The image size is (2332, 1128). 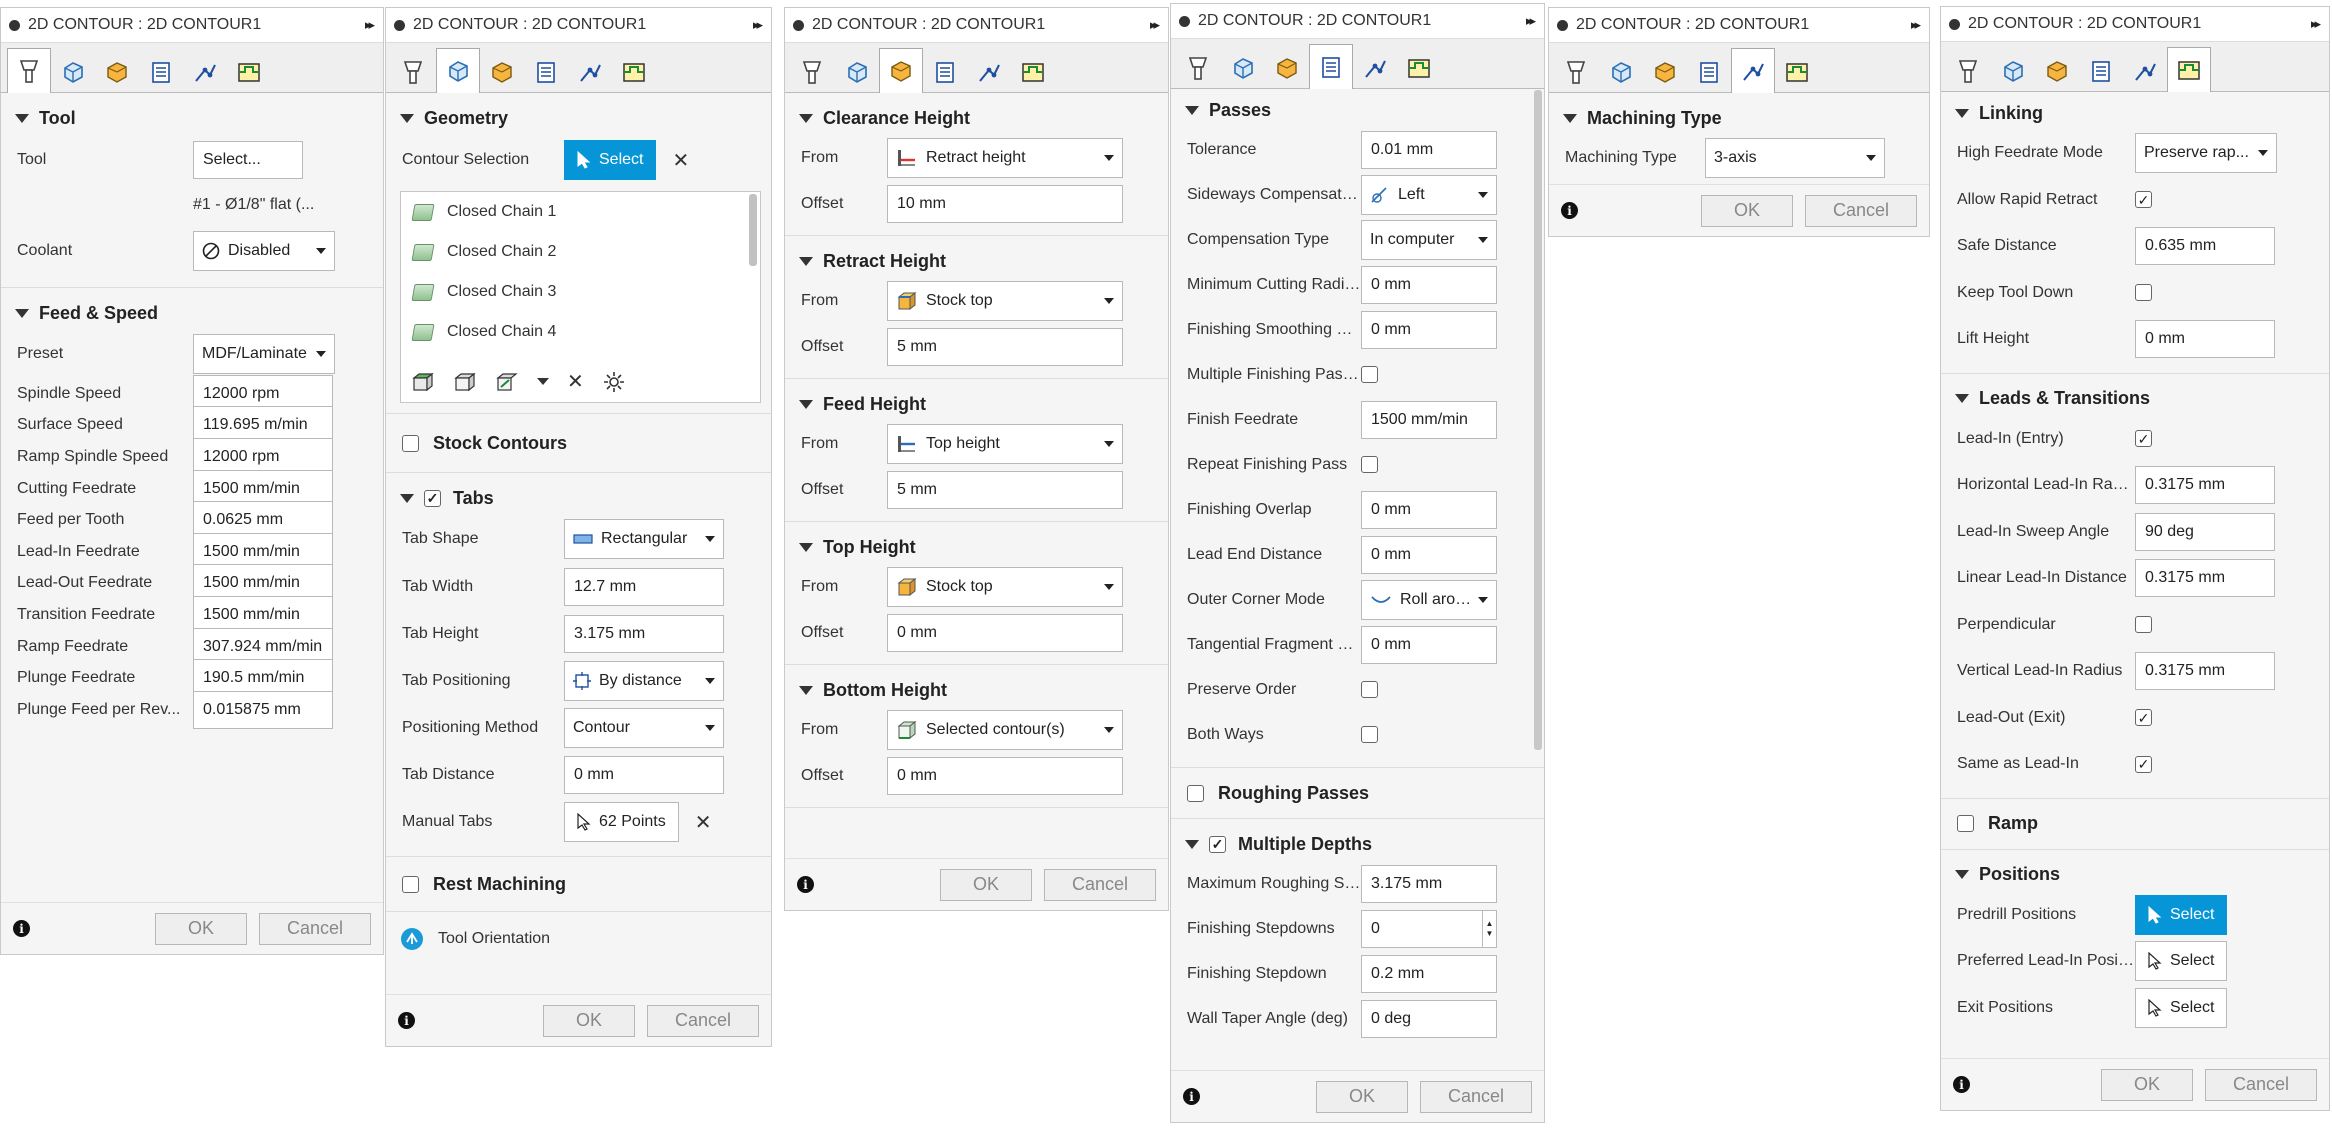 What do you see at coordinates (263, 709) in the screenshot?
I see `feed-input: 0.015875 mm` at bounding box center [263, 709].